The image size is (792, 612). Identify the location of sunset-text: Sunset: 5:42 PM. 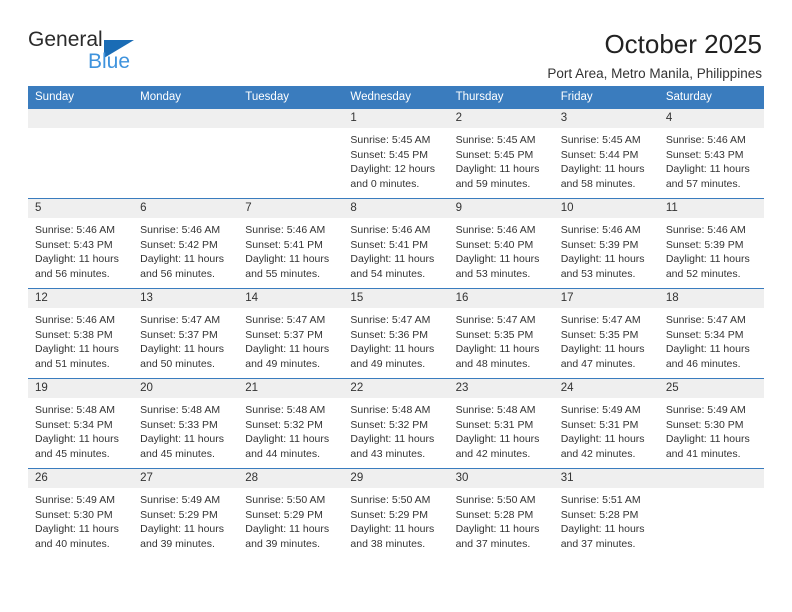
(179, 244).